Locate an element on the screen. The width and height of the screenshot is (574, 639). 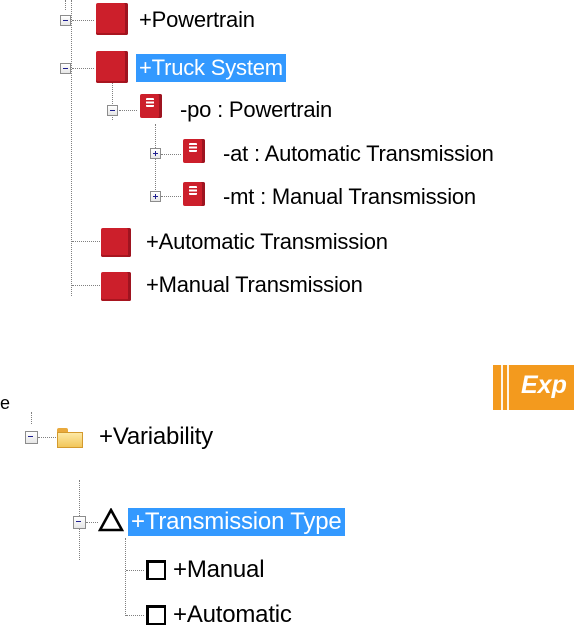
tree-item-manual-transmission: +Manual Transmission is located at coordinates (254, 285).